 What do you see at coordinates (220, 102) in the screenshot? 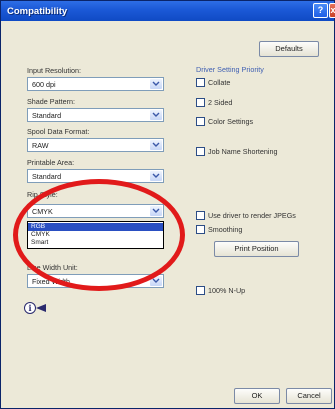
I see `two-sided-label: 2 Sided` at bounding box center [220, 102].